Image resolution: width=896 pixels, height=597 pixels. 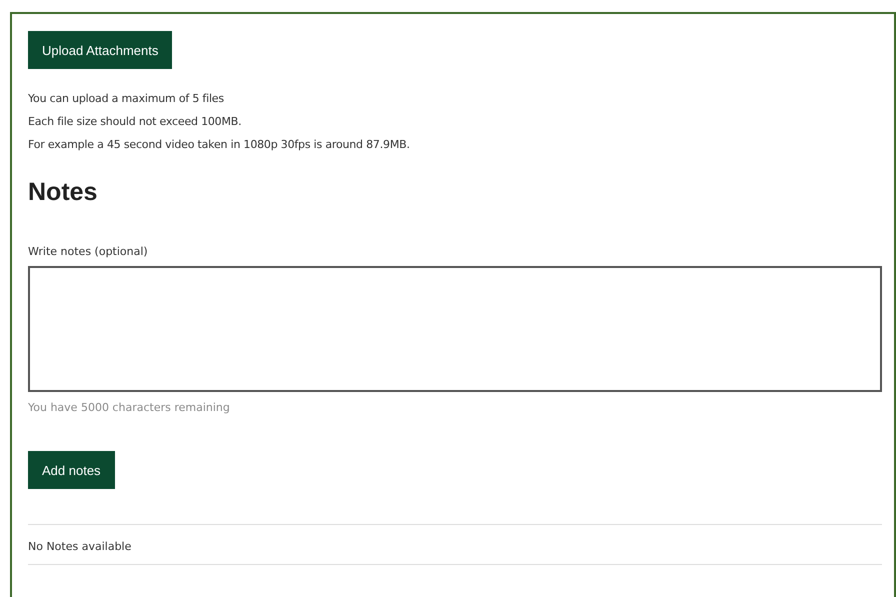 I want to click on upload-attachments-button: Upload Attachments, so click(x=100, y=50).